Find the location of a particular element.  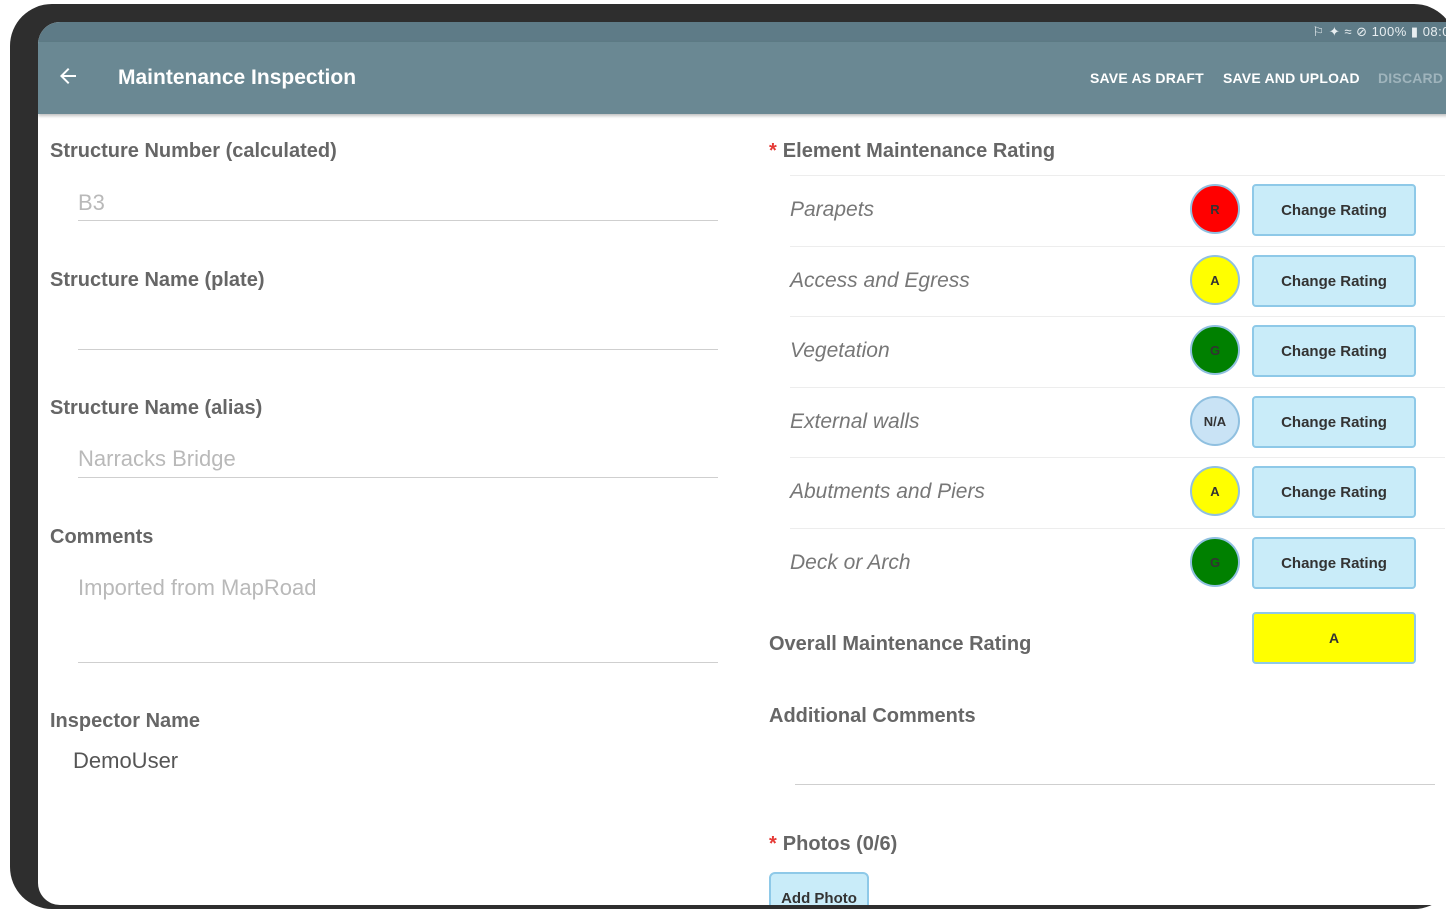

overall-rating-label: Overall Maintenance Rating is located at coordinates (900, 644).